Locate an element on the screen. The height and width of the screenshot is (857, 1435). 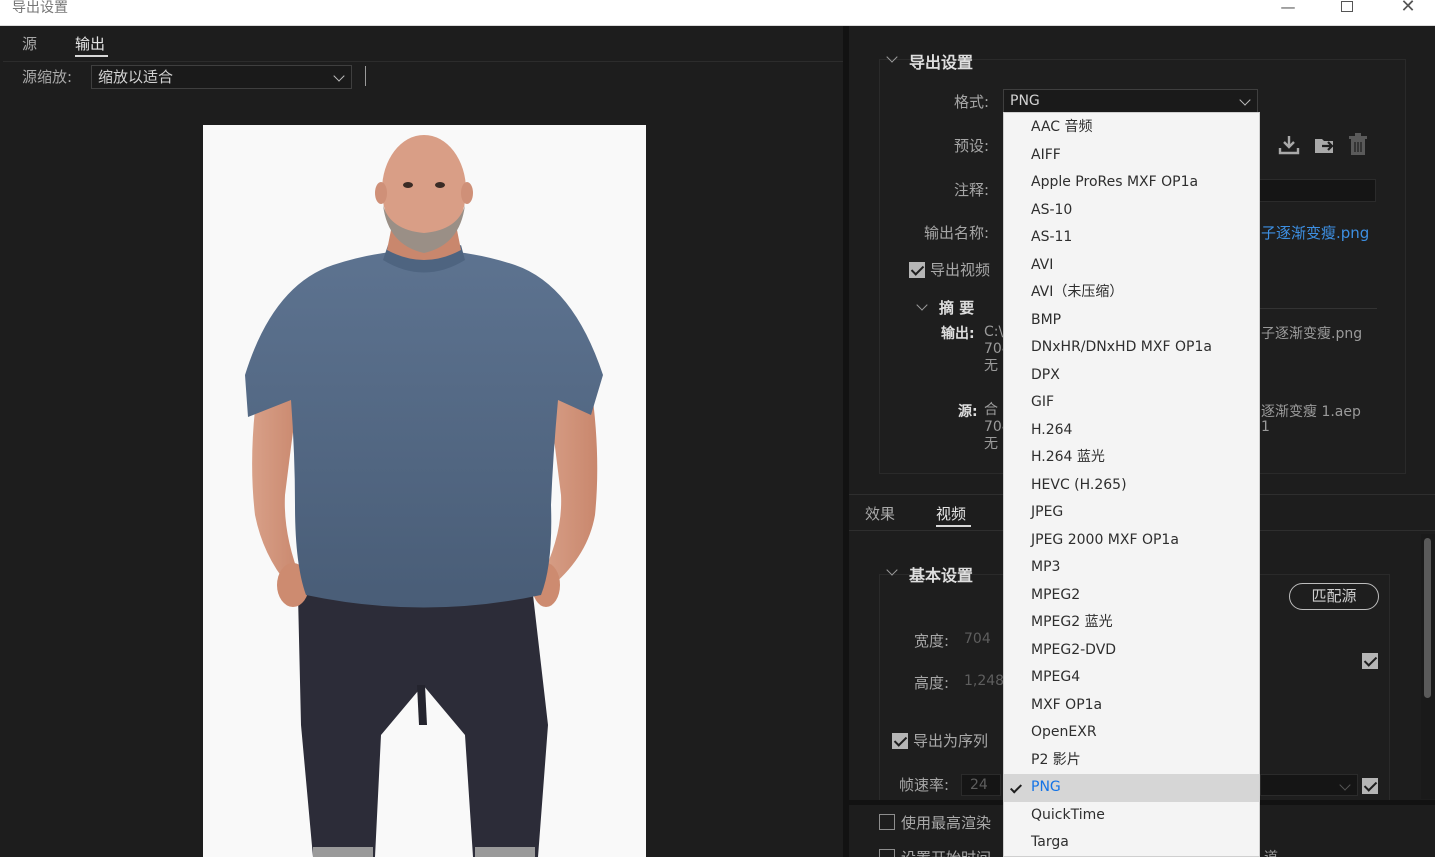
framerate-field: 24 is located at coordinates (981, 785).